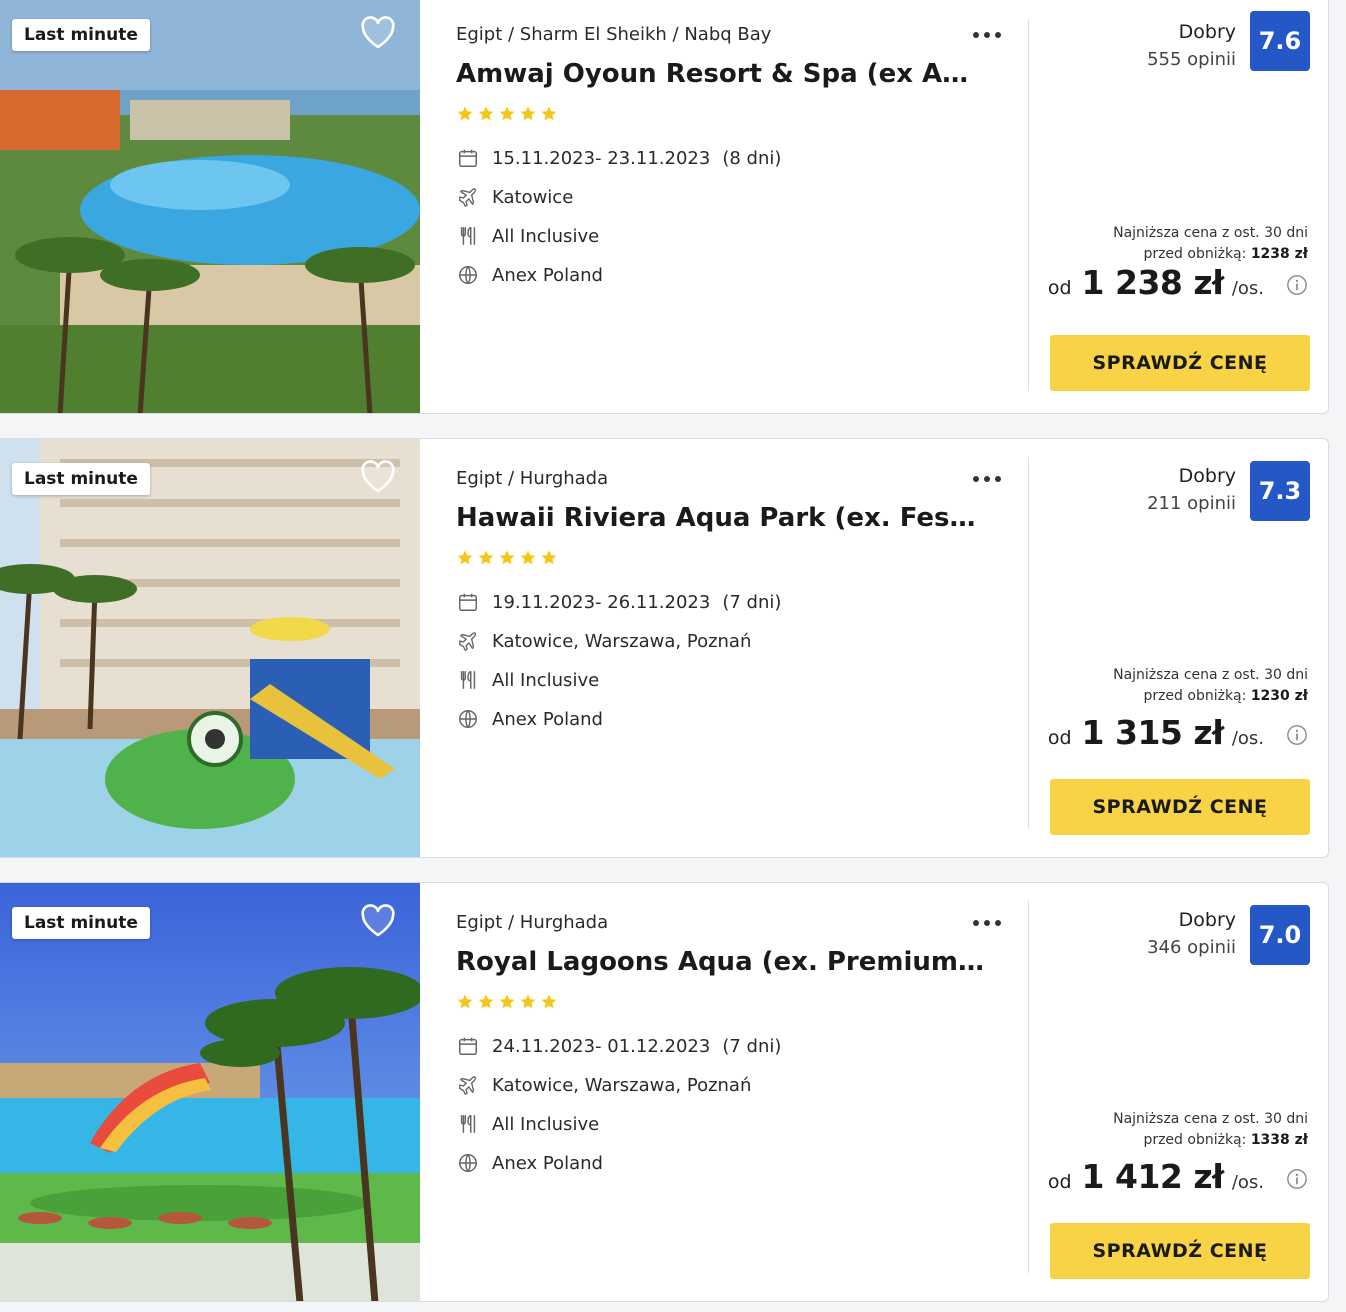 This screenshot has width=1346, height=1312. What do you see at coordinates (1280, 491) in the screenshot?
I see `rating-score-badge: 7.3` at bounding box center [1280, 491].